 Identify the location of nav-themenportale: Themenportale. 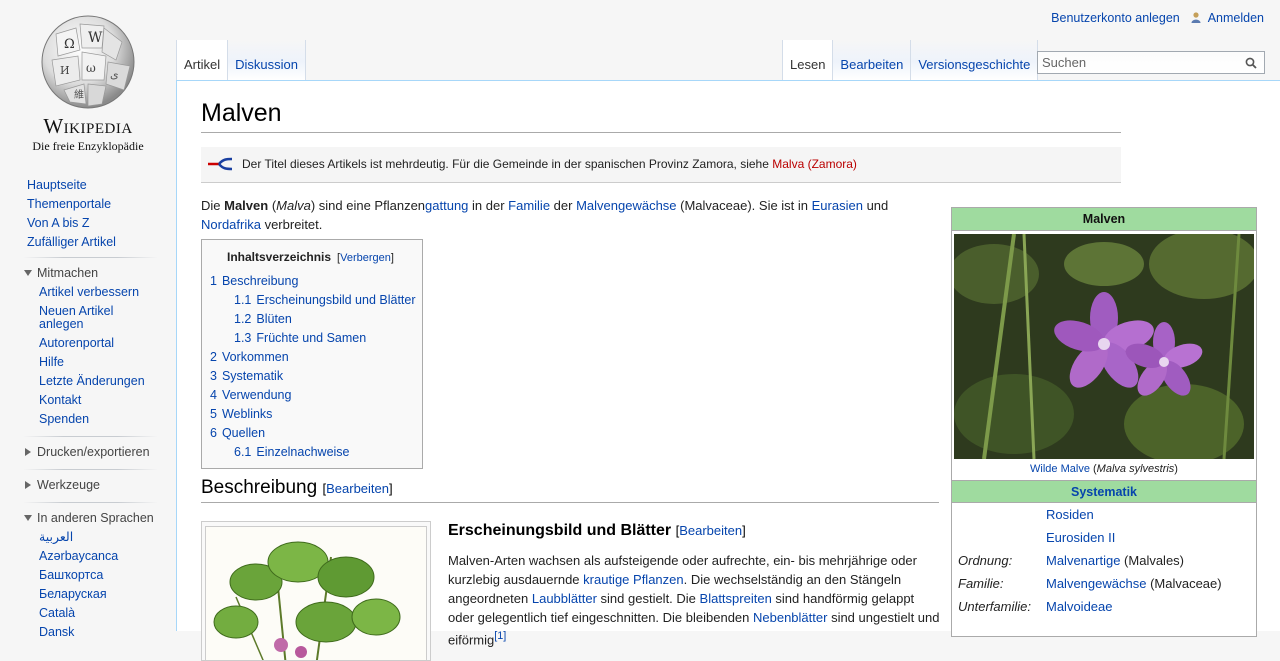
(69, 204).